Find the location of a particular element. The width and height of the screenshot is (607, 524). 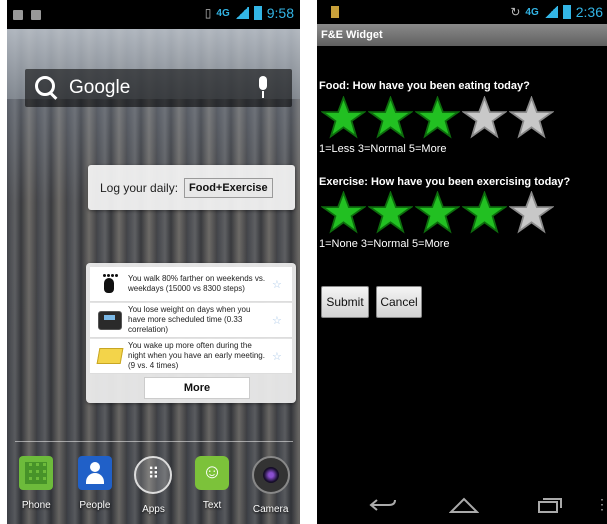

dock-label: Camera is located at coordinates (270, 509).